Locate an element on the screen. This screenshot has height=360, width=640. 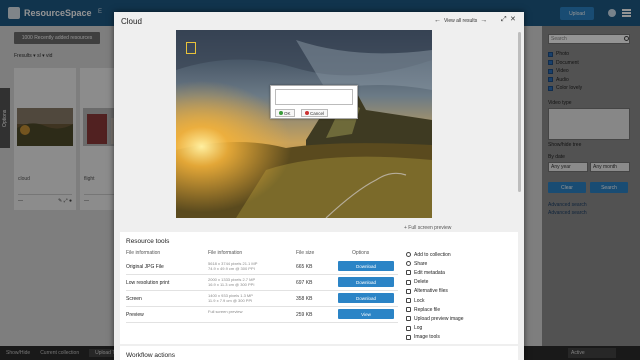
list-icon is located at coordinates (408, 328).